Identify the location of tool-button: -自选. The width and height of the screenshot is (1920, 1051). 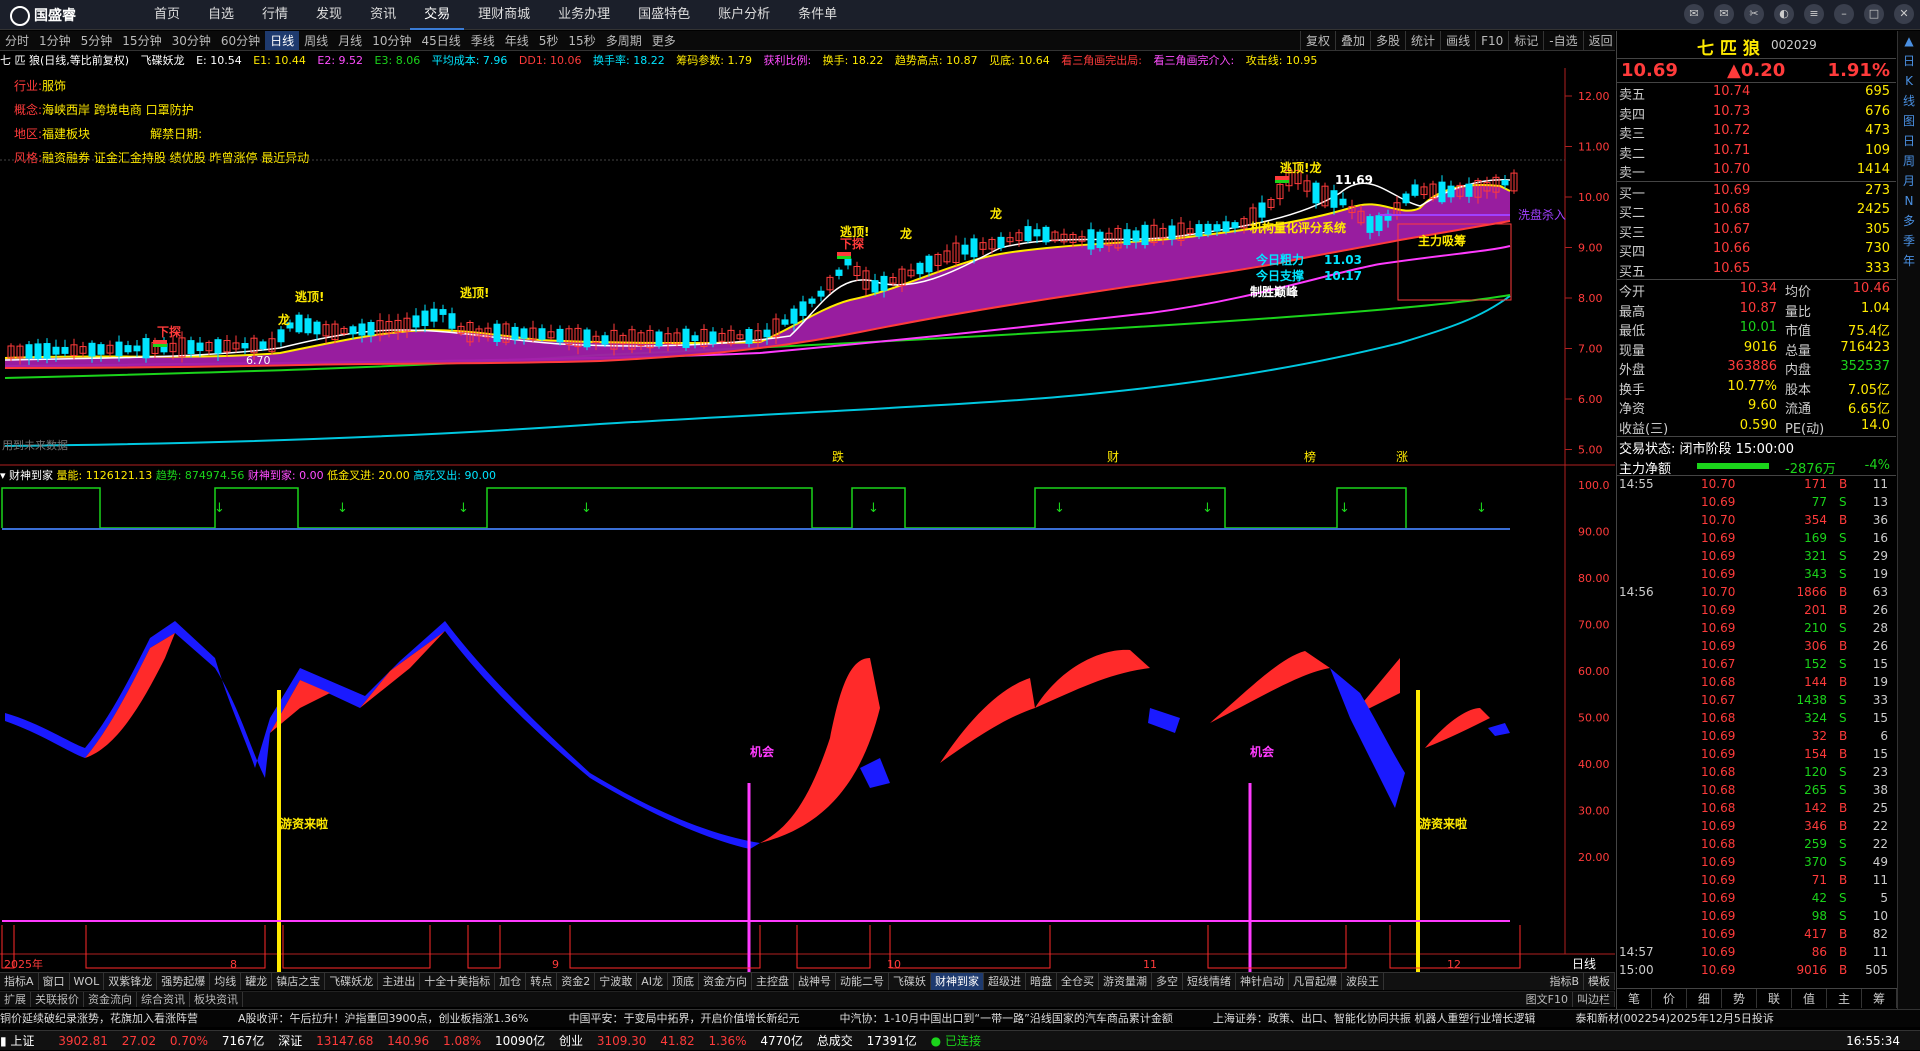
(1562, 41).